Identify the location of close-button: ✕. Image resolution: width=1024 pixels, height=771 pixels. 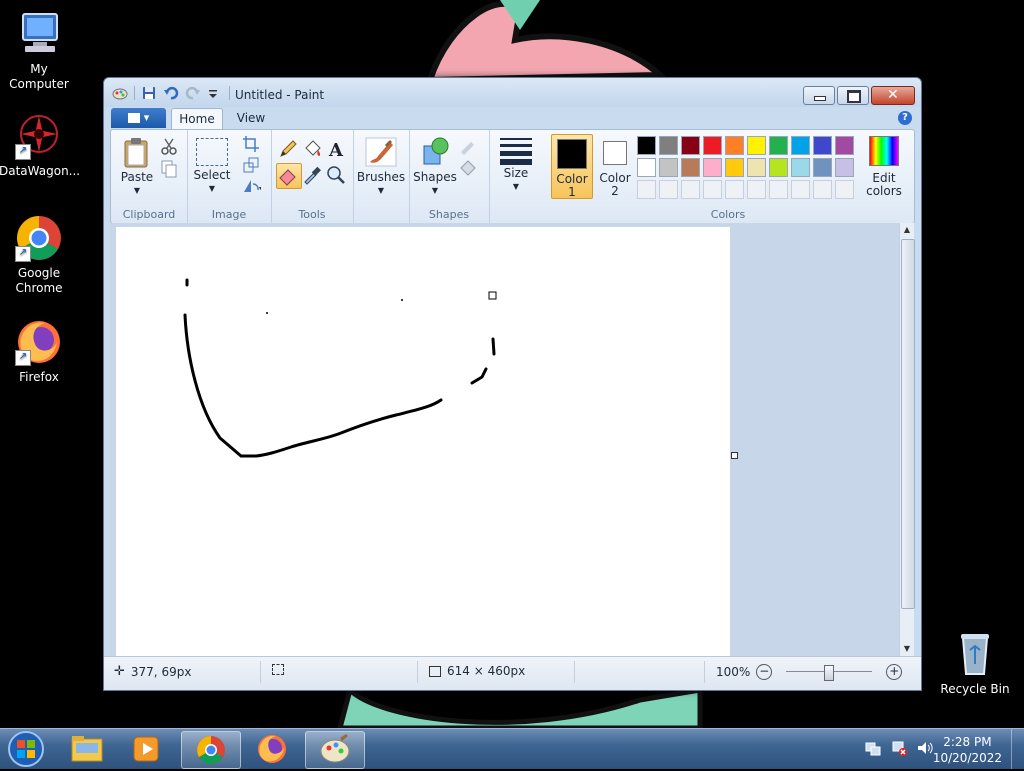
(893, 95).